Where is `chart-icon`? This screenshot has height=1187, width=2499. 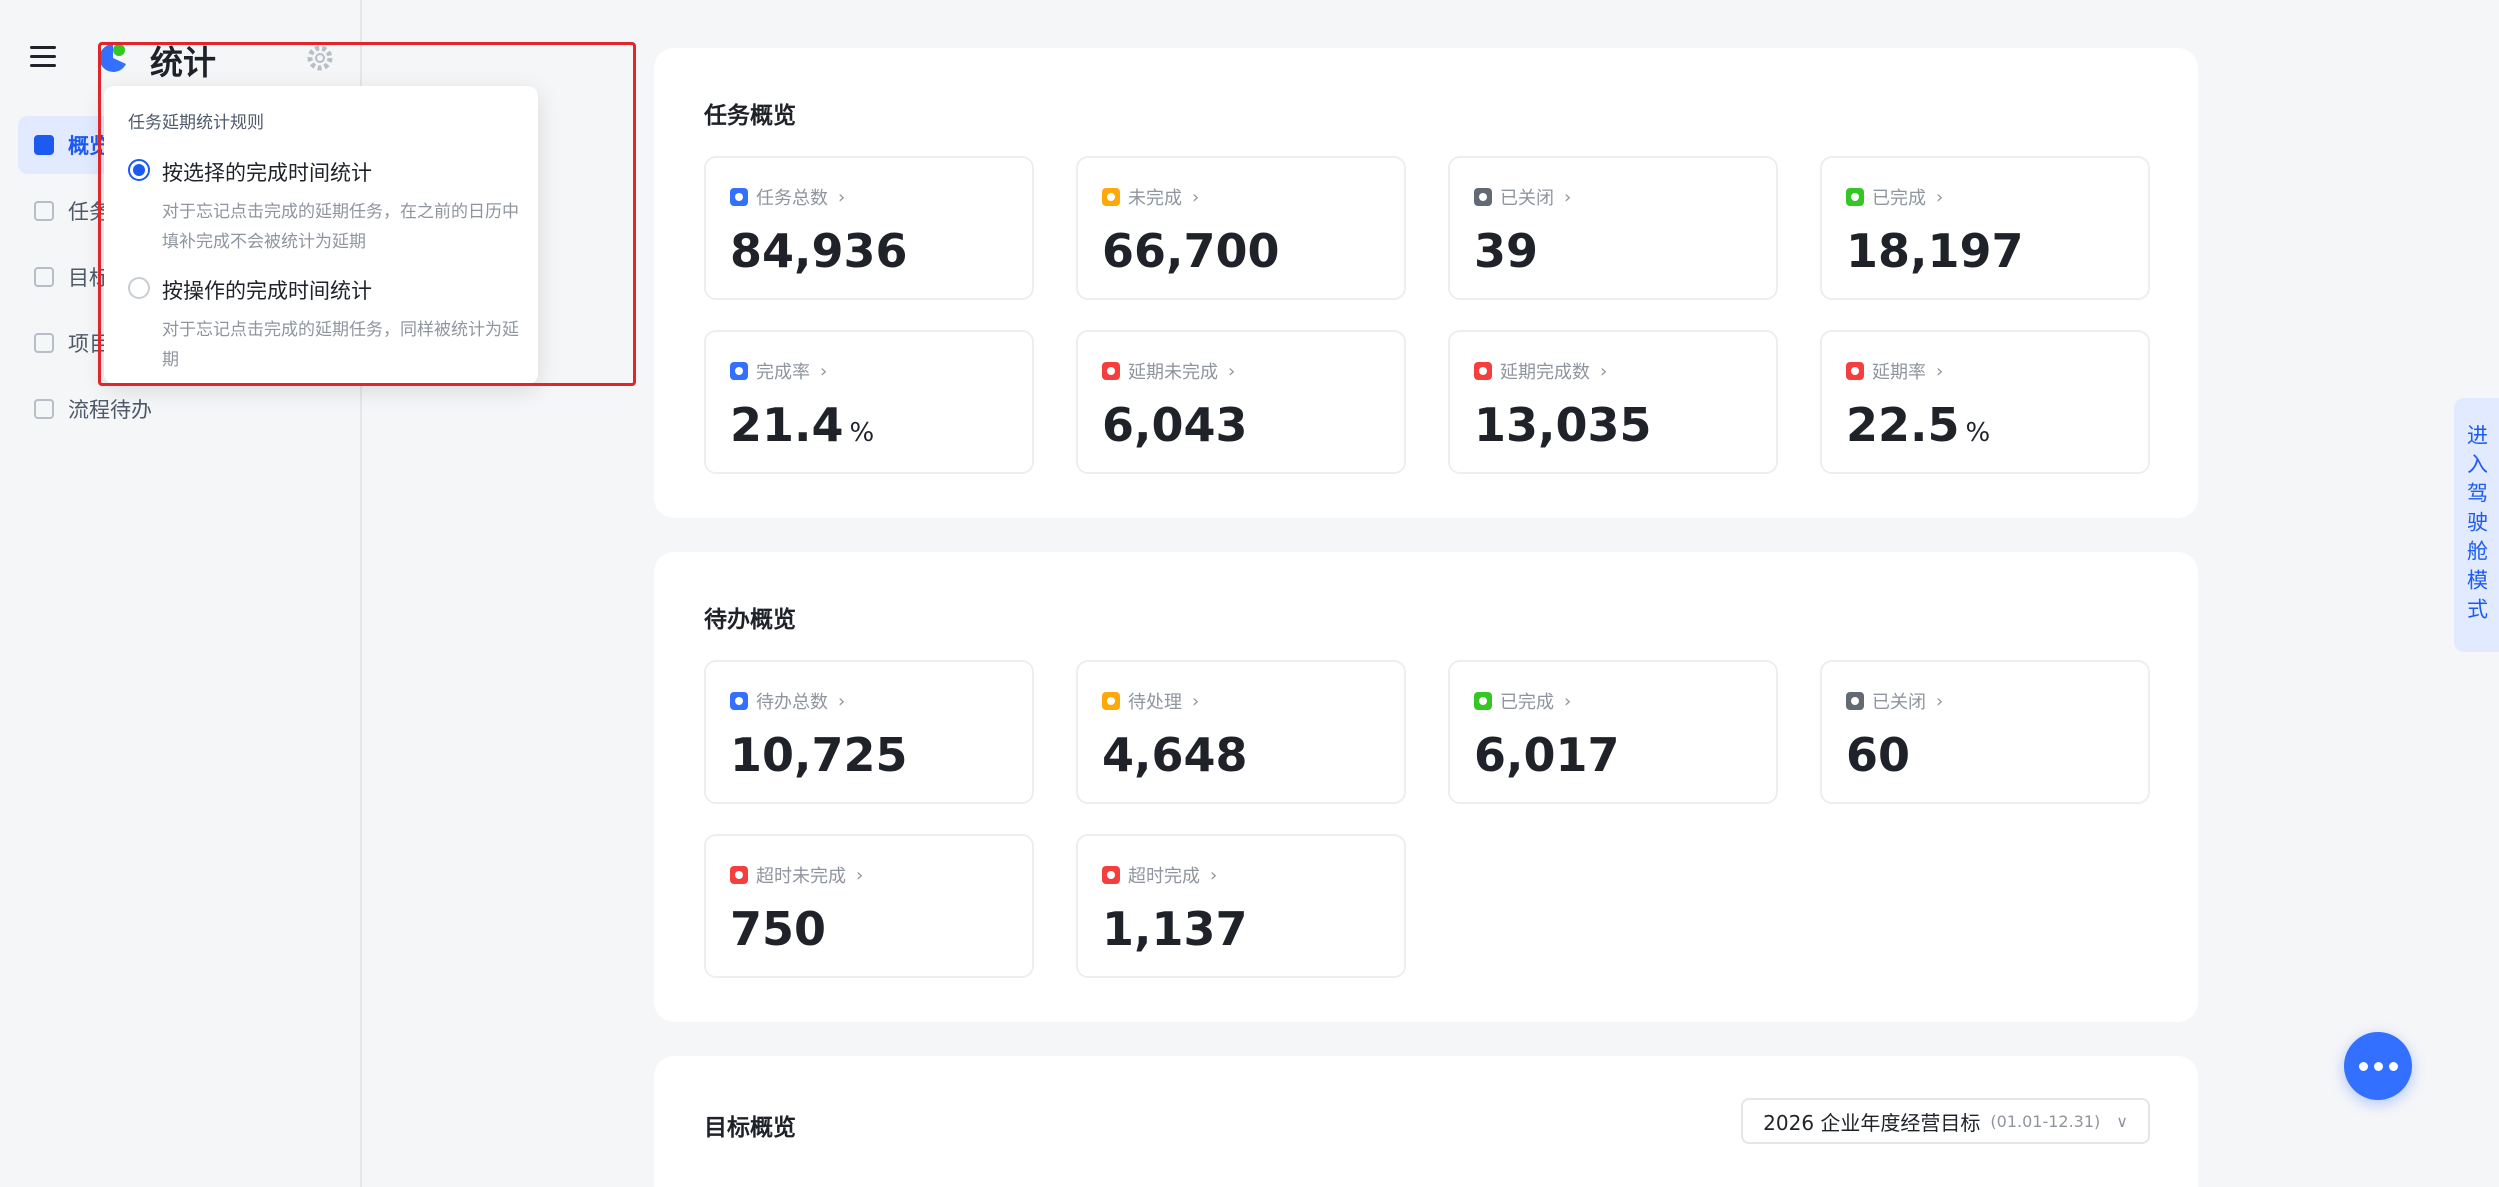
chart-icon is located at coordinates (44, 145).